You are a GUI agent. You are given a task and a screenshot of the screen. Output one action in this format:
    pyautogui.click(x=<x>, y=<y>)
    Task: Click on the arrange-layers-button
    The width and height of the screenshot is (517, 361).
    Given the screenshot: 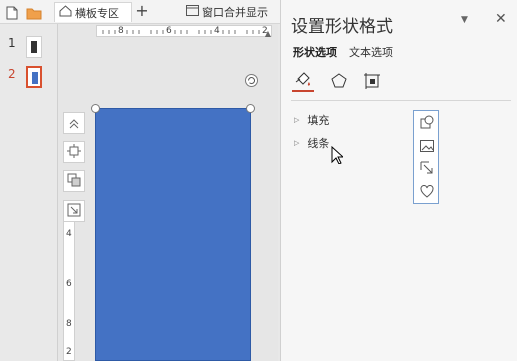 What is the action you would take?
    pyautogui.click(x=74, y=181)
    